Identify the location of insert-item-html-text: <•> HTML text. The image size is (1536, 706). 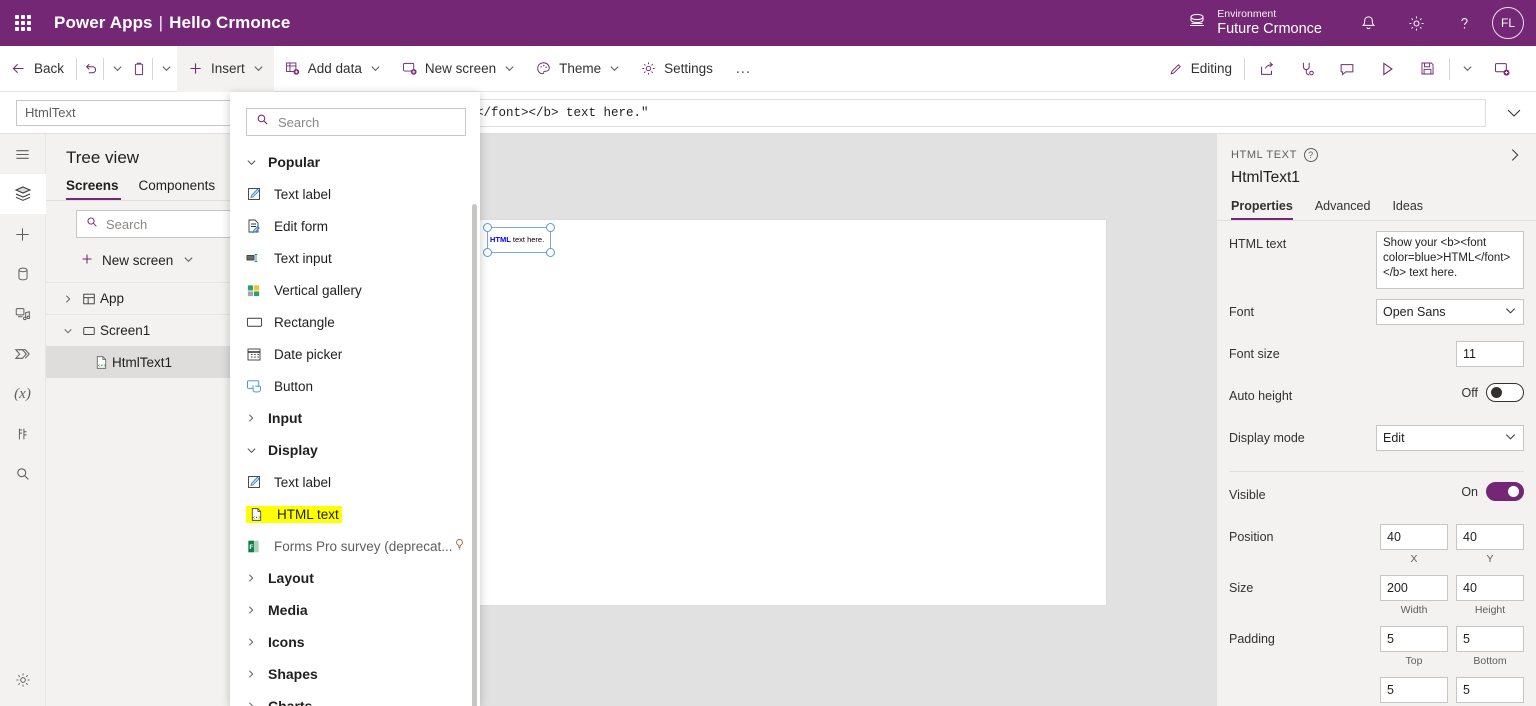
(355, 514).